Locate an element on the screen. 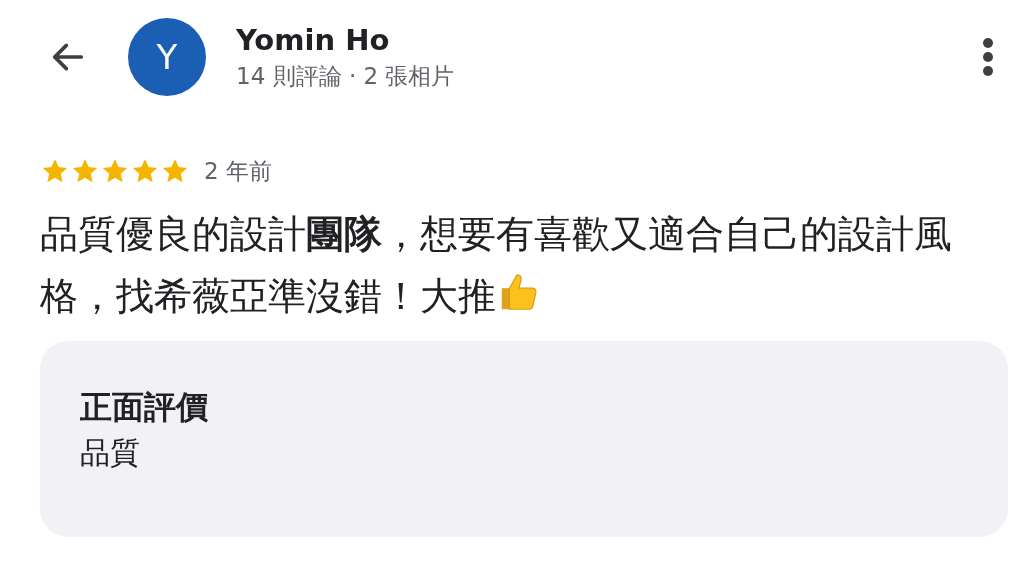  reviewer-name: Yomin Ho is located at coordinates (313, 40).